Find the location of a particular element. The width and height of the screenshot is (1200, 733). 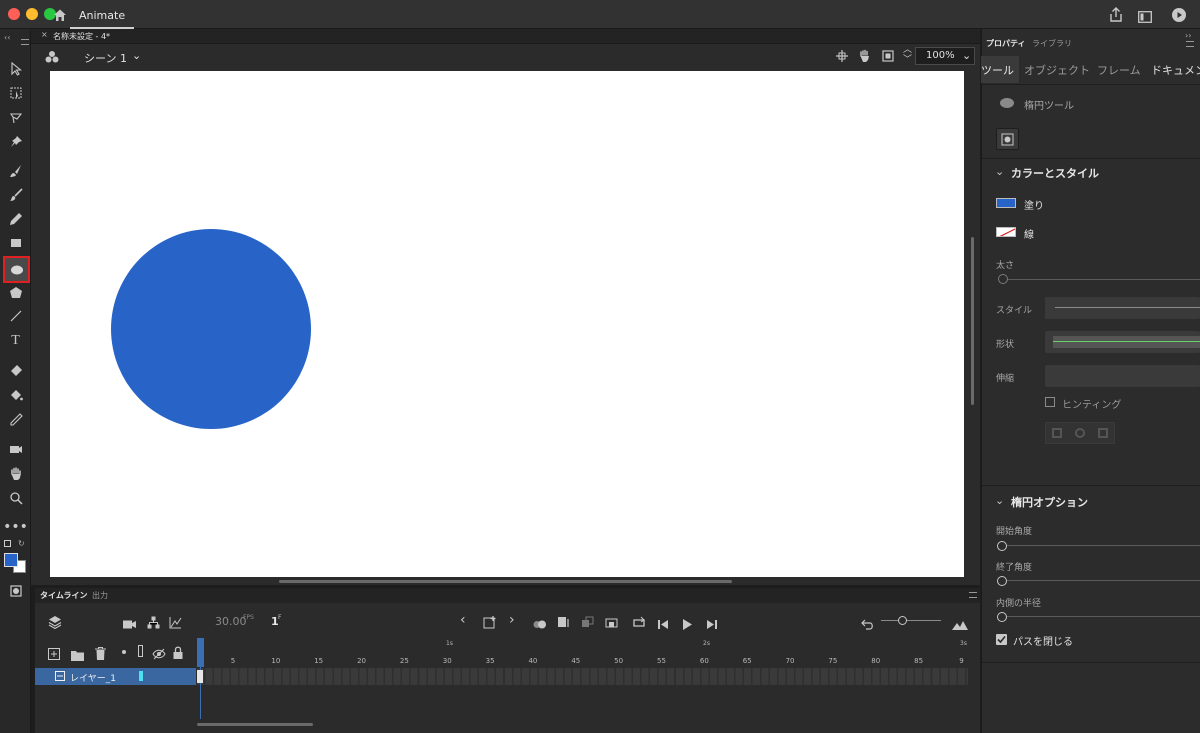

edit-multiple-frames-icon is located at coordinates (563, 623).